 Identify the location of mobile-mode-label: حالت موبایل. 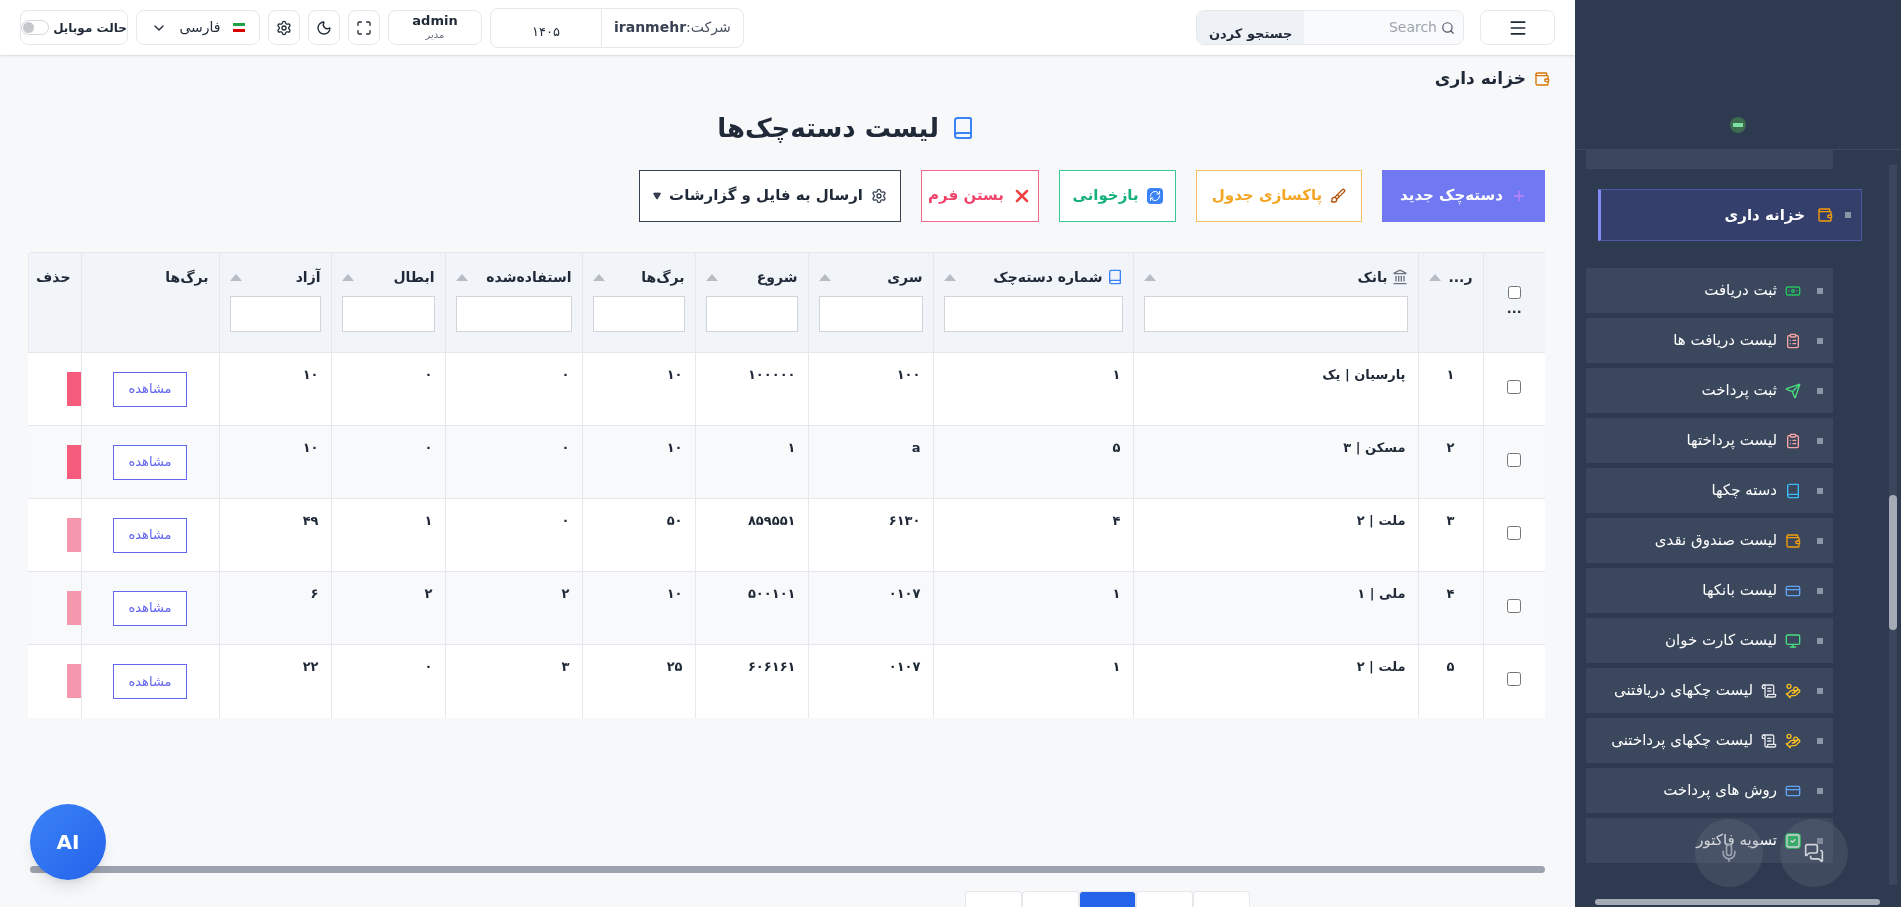
(90, 28).